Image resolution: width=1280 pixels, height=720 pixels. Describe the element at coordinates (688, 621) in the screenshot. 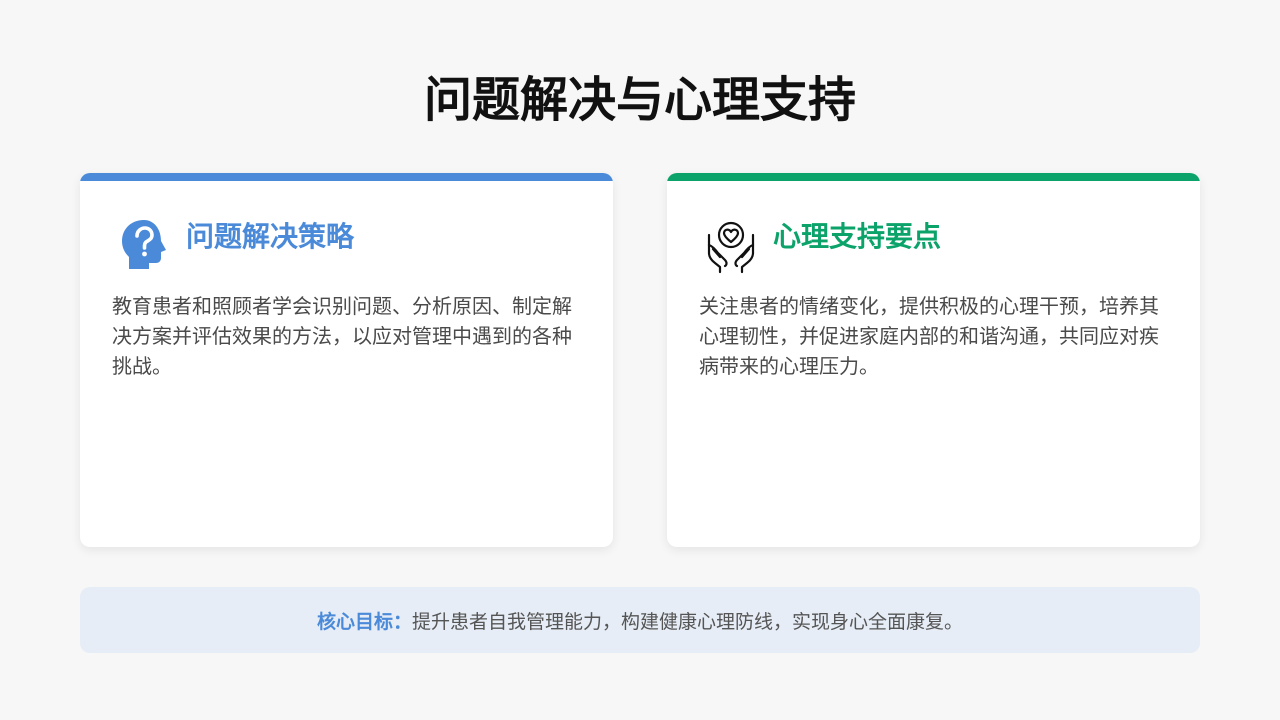

I see `goal-text: 提升患者自我管理能力，构建健康心理防线，实现身心全面康复。` at that location.